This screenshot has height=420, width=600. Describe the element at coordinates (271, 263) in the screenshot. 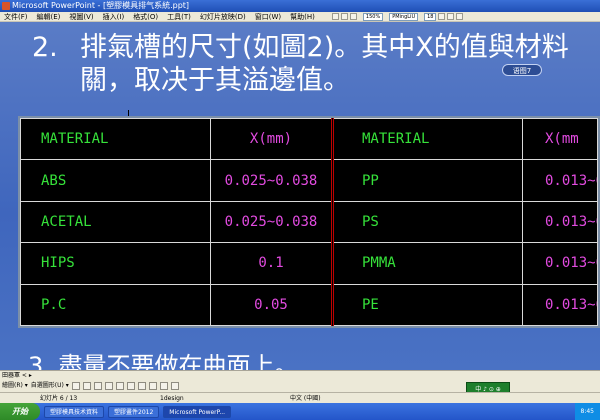

I see `table-cell: 0.1` at that location.